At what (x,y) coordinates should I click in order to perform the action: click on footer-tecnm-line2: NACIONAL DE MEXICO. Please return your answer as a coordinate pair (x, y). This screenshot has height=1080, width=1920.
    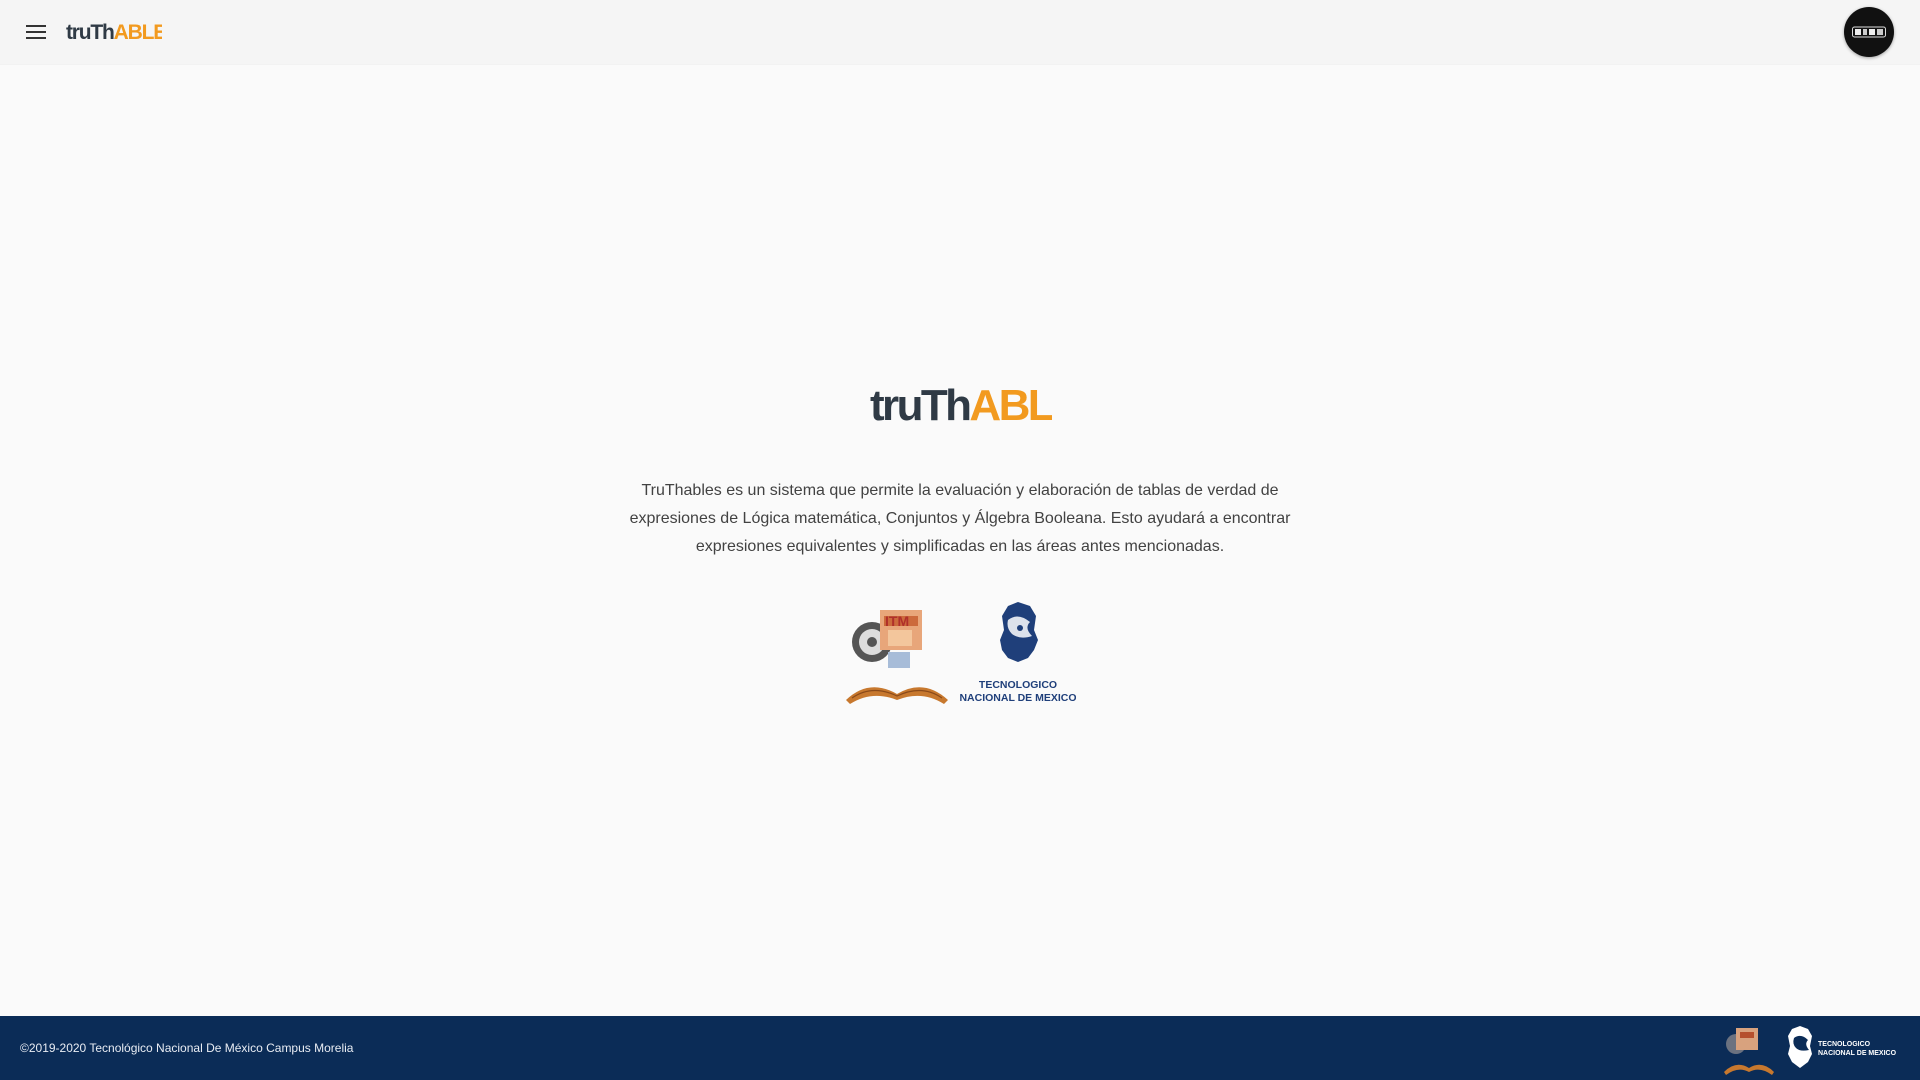
    Looking at the image, I should click on (1857, 1053).